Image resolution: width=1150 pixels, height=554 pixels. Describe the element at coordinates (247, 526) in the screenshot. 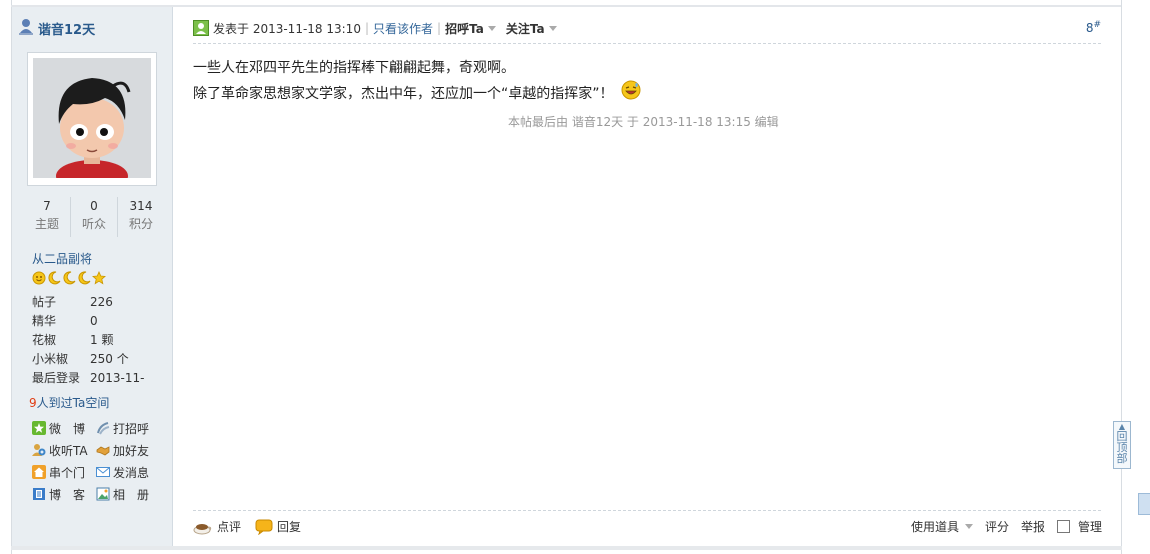

I see `post-actions-left: 点评 回复` at that location.